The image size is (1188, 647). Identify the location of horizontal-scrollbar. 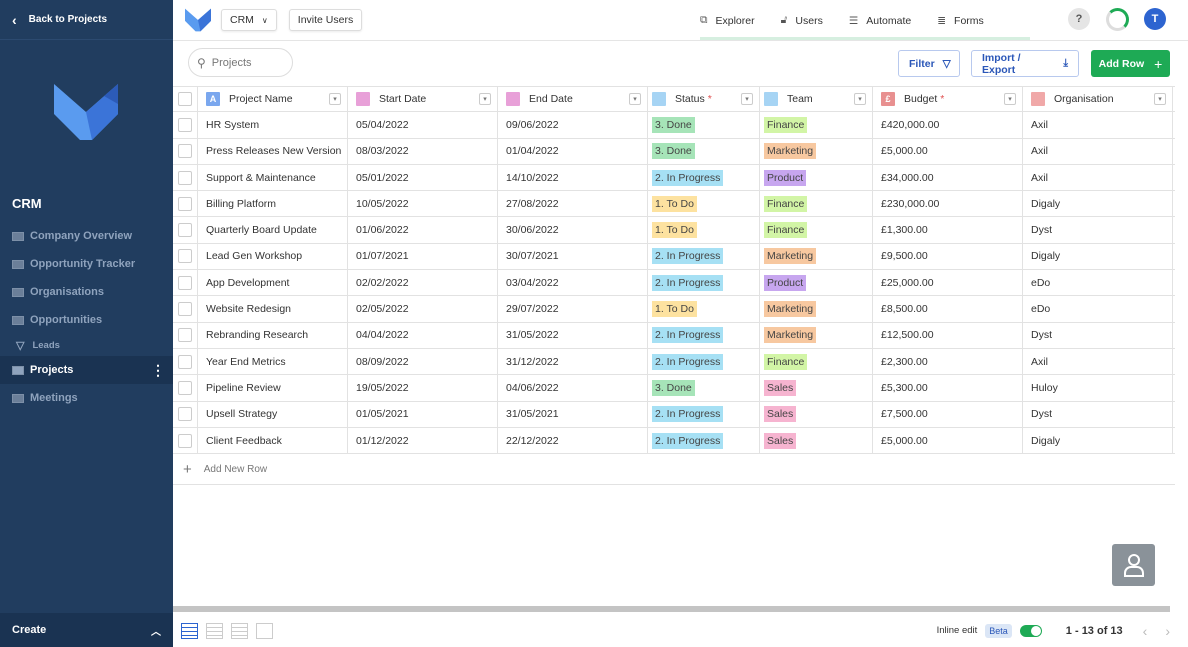
(671, 609).